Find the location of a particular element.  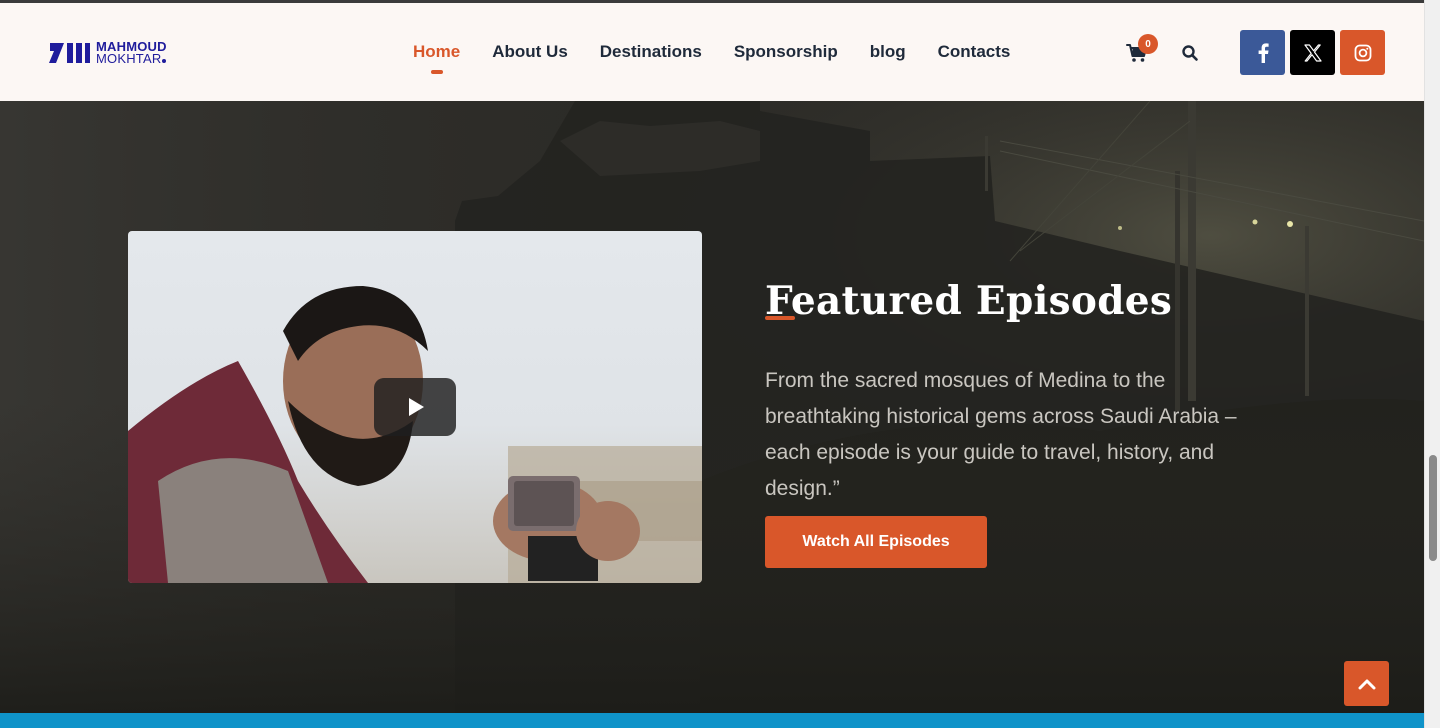

logo-line-2: MOKHTAR is located at coordinates (131, 58).